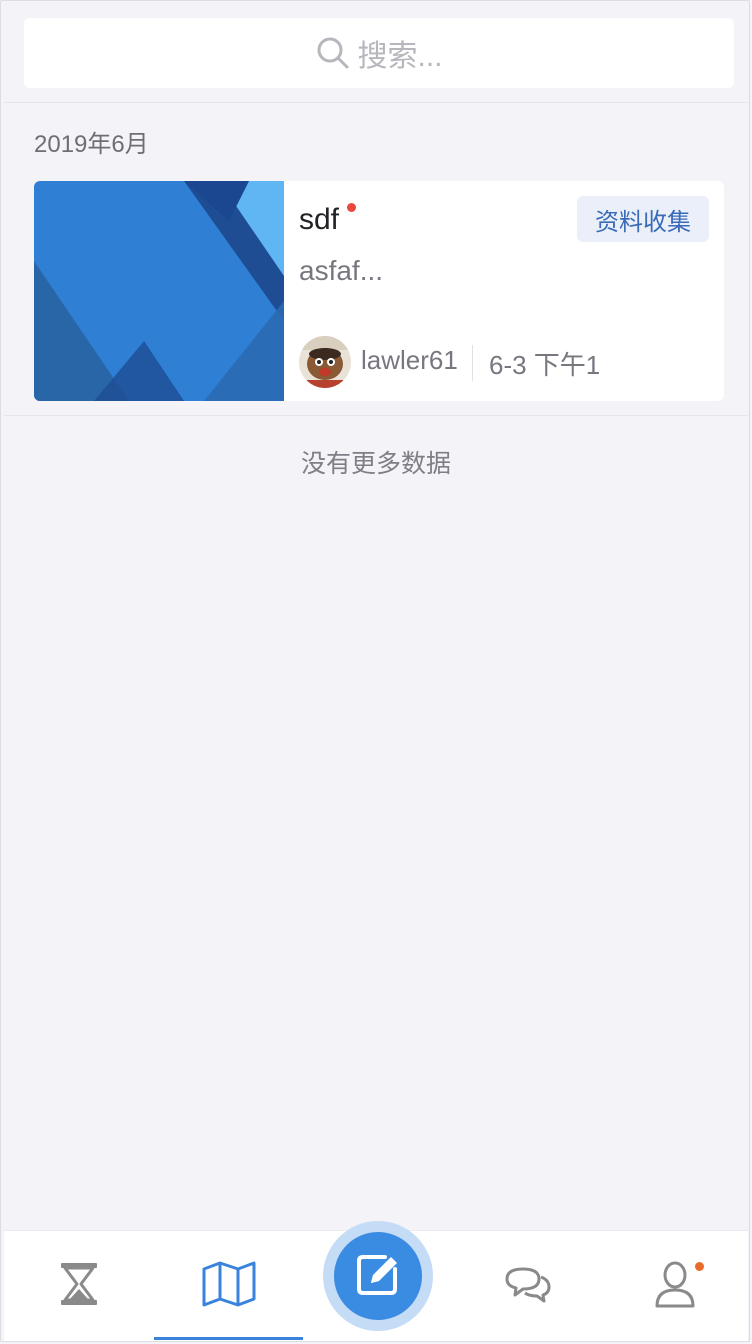  I want to click on tab-map, so click(228, 1286).